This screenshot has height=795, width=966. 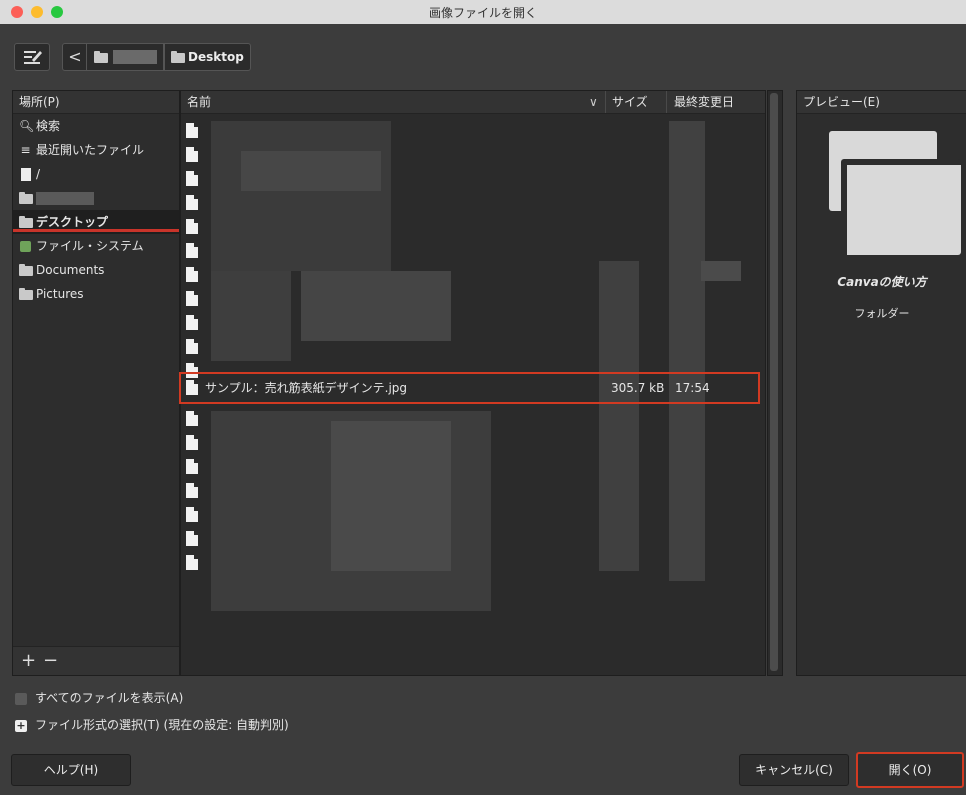 What do you see at coordinates (881, 102) in the screenshot?
I see `preview-header: プレビュー(E)` at bounding box center [881, 102].